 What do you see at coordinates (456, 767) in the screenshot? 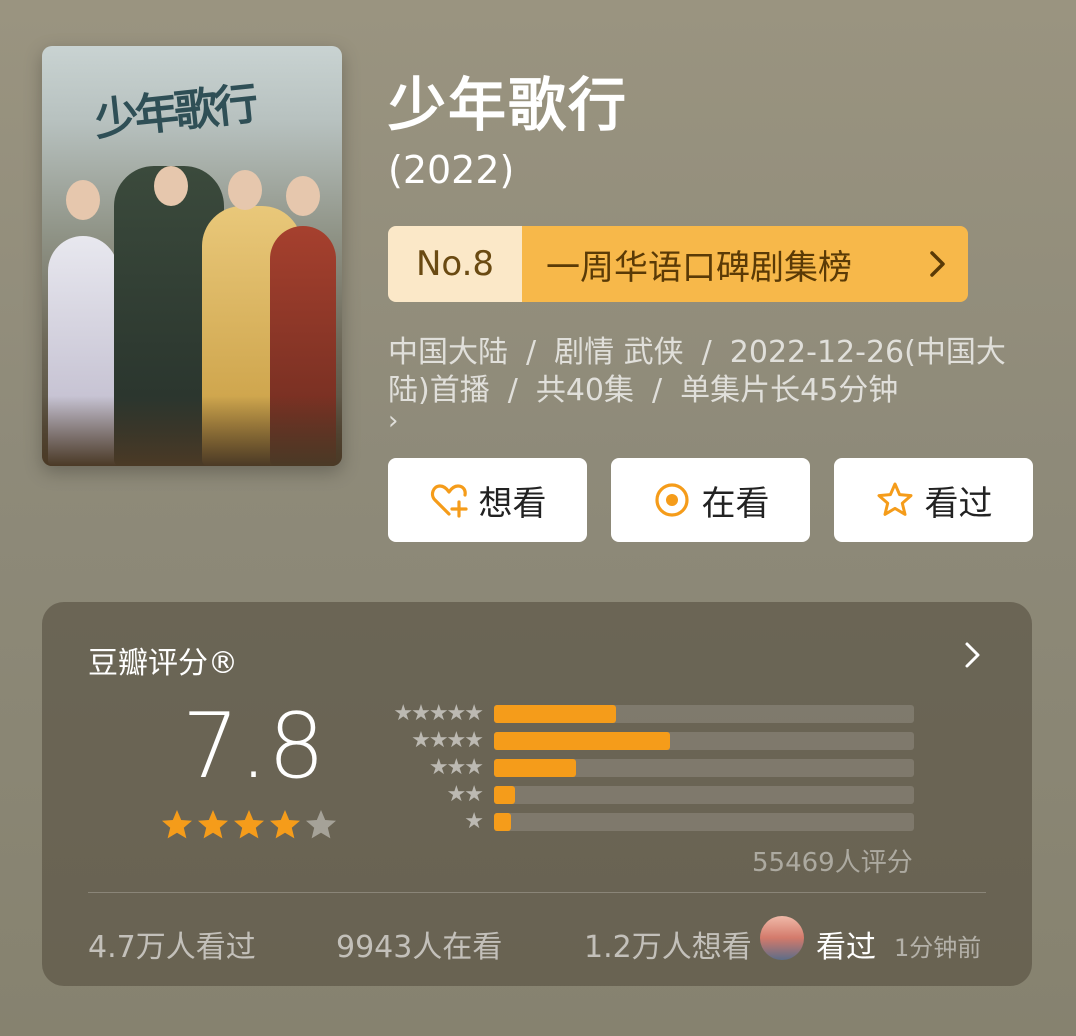
I see `rating-bar-stars: ★★★` at bounding box center [456, 767].